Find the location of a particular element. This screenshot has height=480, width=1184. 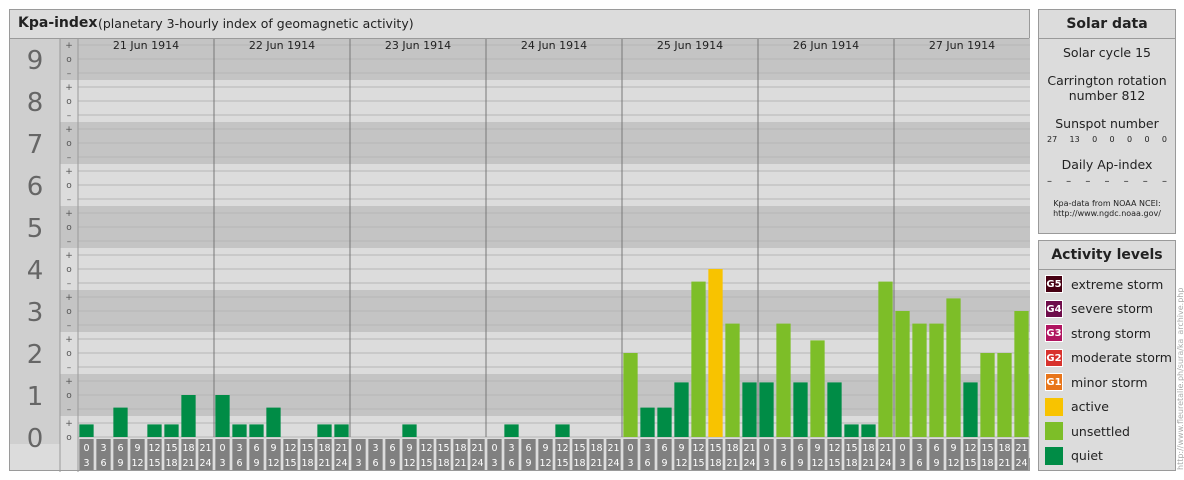

activity-level-item: G5 extreme storm is located at coordinates (1107, 284).